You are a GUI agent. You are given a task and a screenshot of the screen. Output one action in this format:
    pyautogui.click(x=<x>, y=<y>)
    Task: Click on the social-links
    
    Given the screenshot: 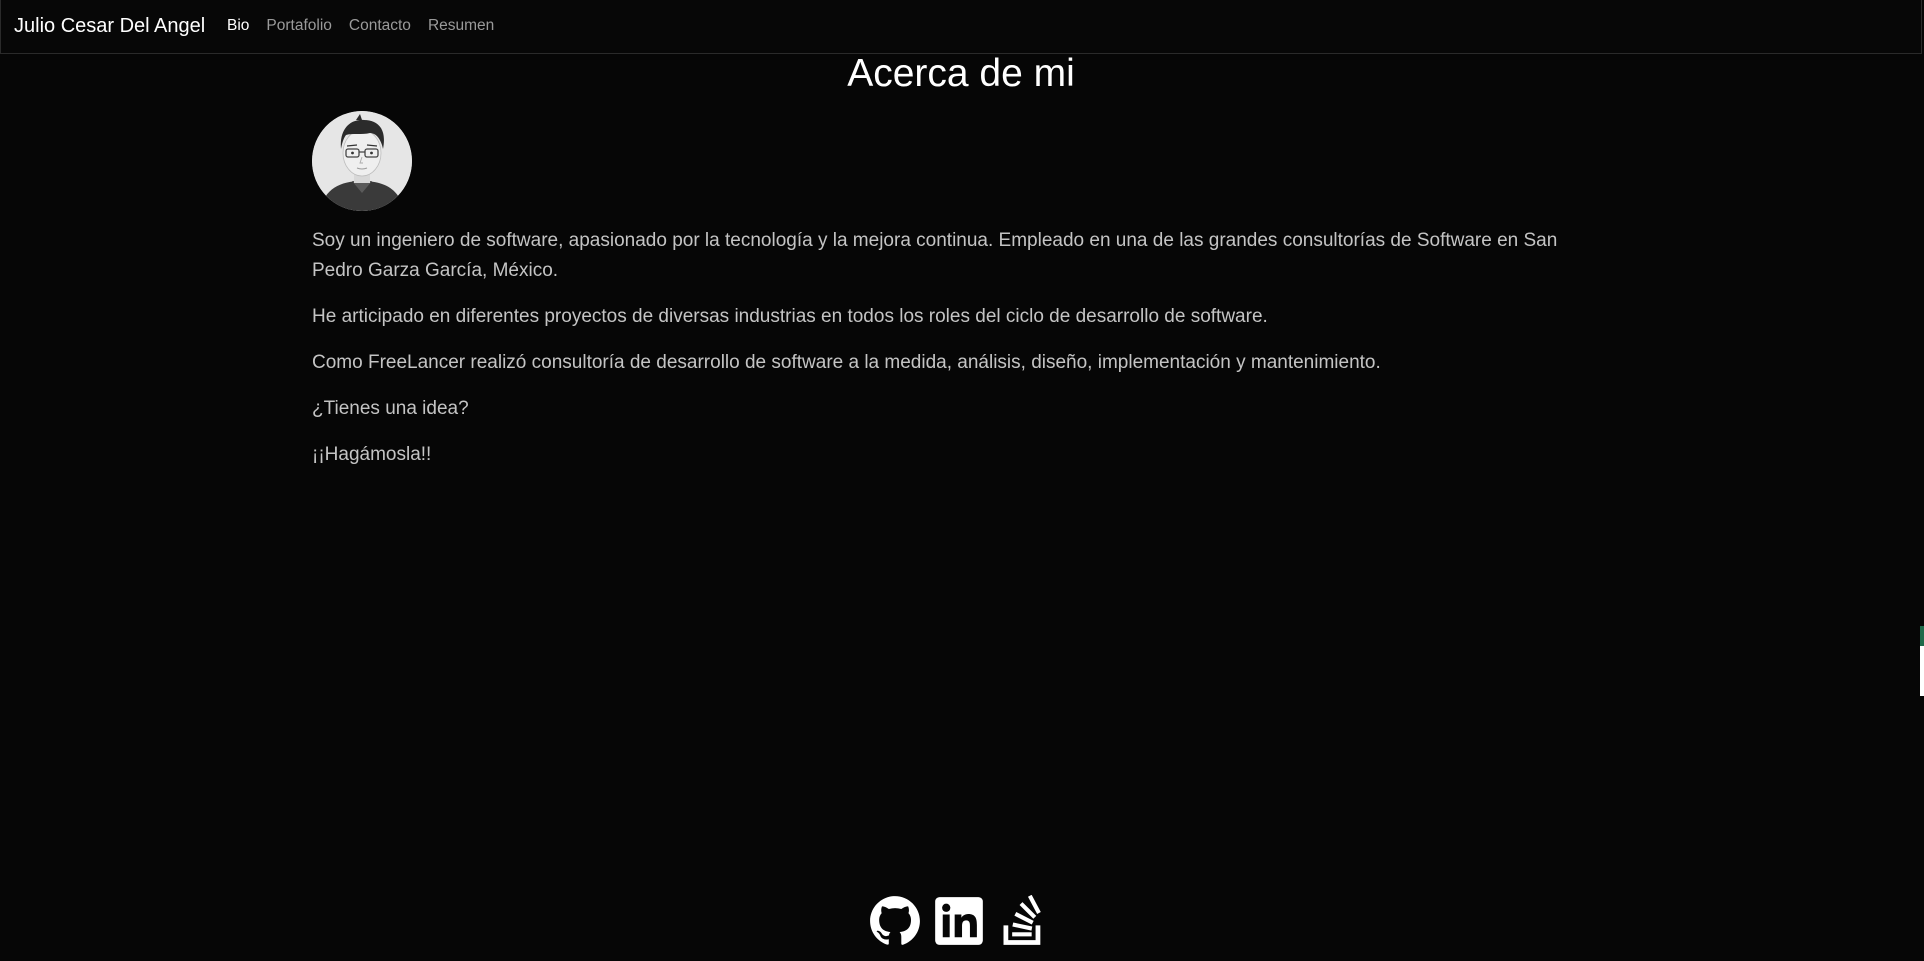 What is the action you would take?
    pyautogui.click(x=959, y=921)
    